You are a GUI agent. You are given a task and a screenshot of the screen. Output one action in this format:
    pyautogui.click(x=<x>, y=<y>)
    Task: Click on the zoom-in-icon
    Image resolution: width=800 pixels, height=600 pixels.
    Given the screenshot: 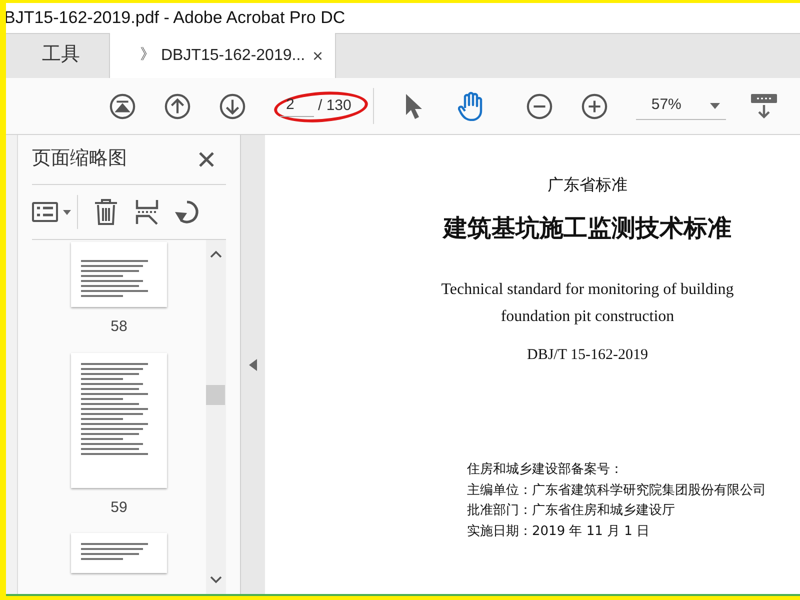 What is the action you would take?
    pyautogui.click(x=594, y=106)
    